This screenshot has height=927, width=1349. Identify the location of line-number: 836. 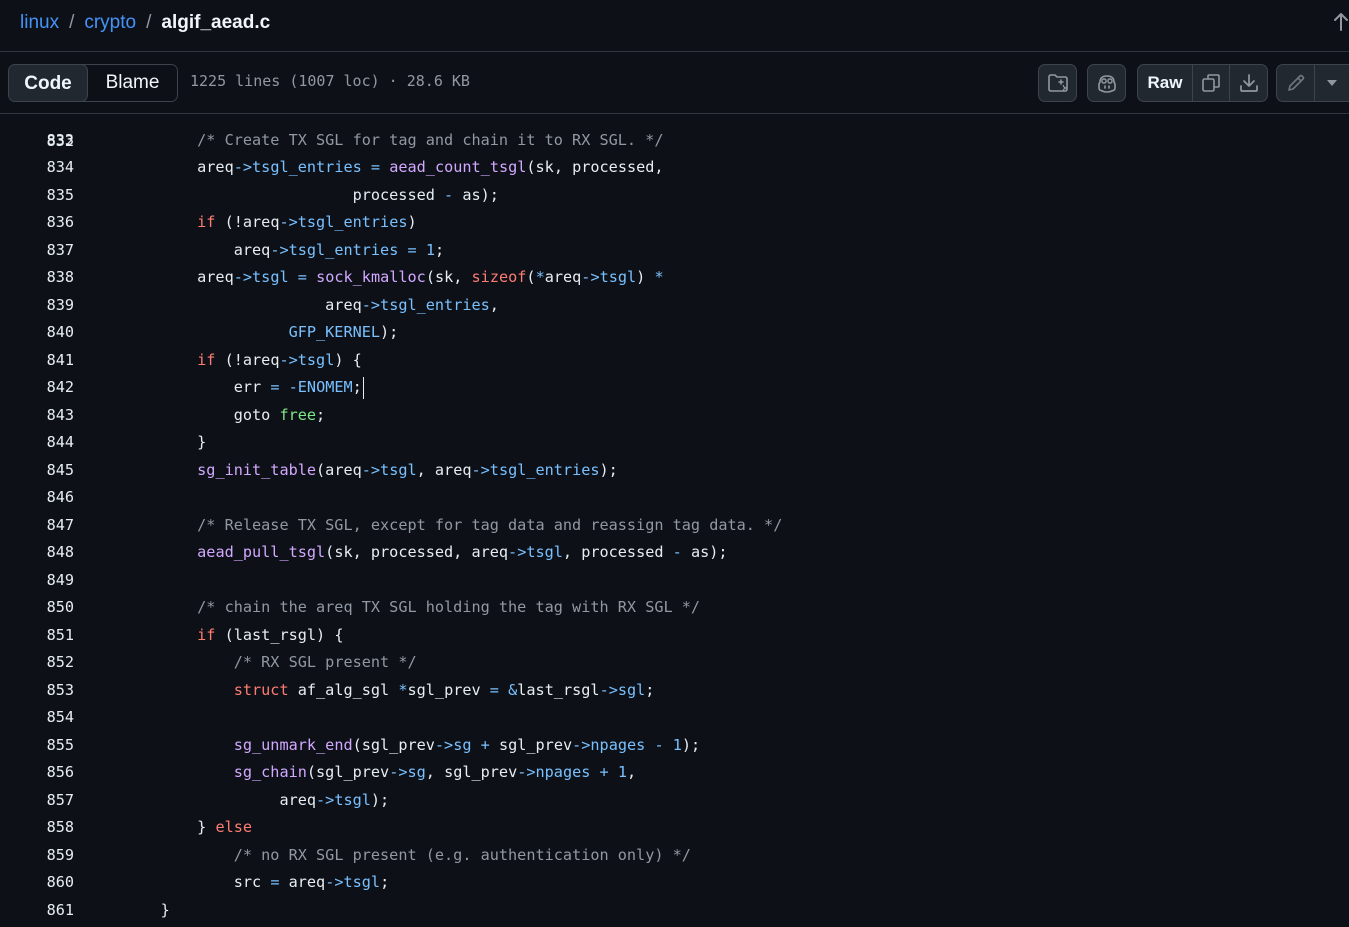
(37, 223).